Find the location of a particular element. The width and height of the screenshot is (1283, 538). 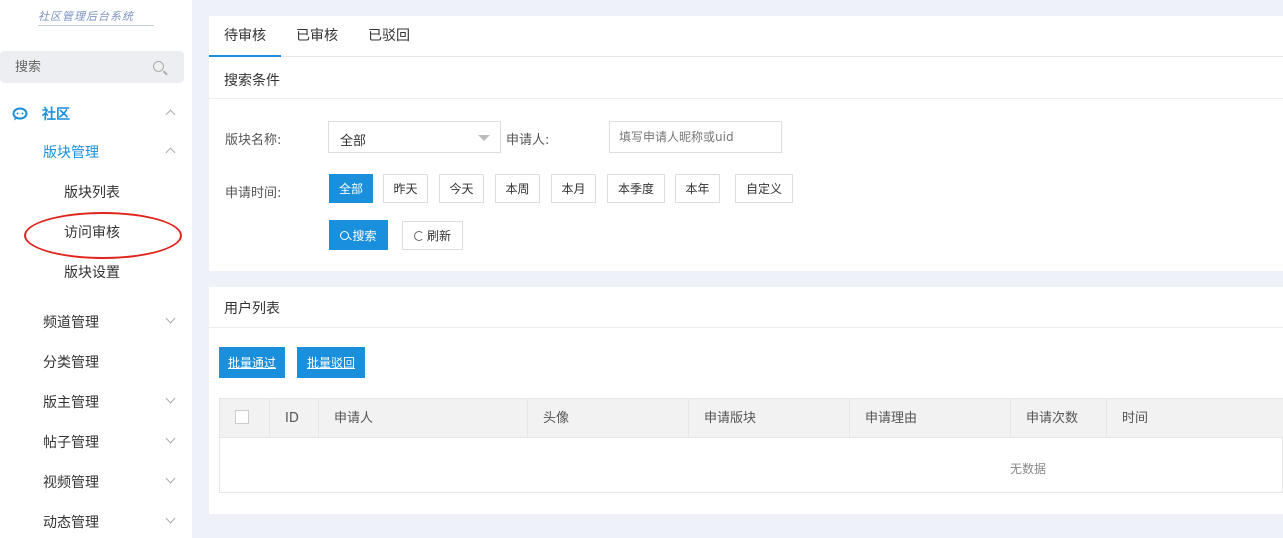

empty-state: 无数据 is located at coordinates (1028, 469).